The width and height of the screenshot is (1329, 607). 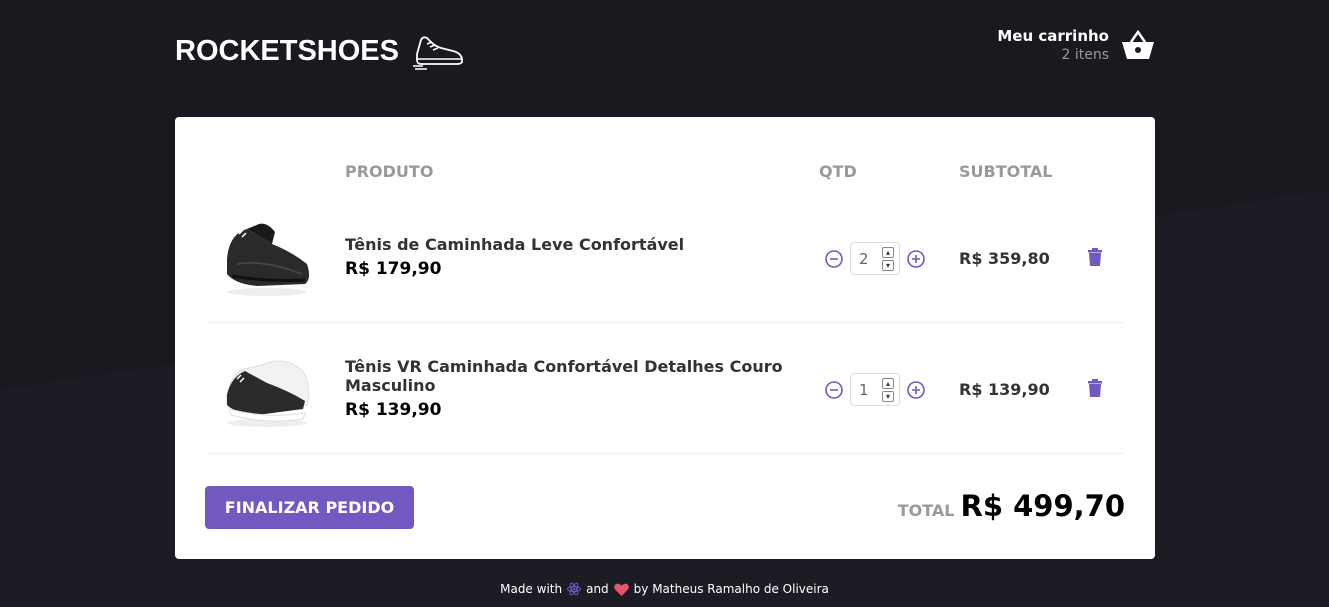 What do you see at coordinates (1006, 171) in the screenshot?
I see `column-header-subtotal: SUBTOTAL` at bounding box center [1006, 171].